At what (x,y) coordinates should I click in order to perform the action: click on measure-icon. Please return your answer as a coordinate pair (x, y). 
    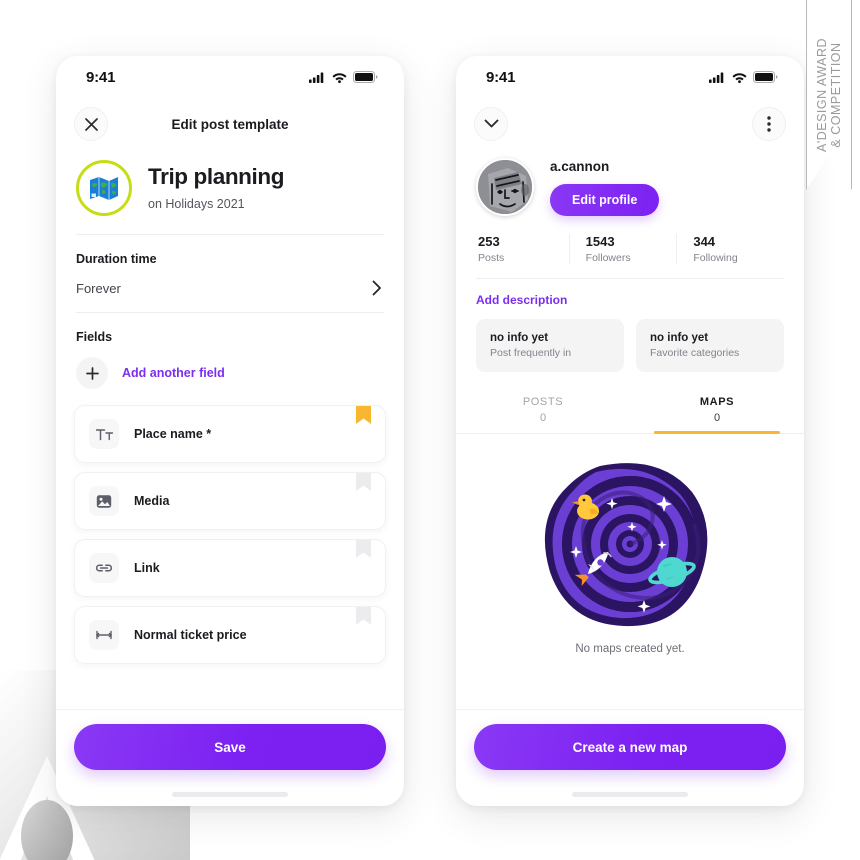
    Looking at the image, I should click on (104, 635).